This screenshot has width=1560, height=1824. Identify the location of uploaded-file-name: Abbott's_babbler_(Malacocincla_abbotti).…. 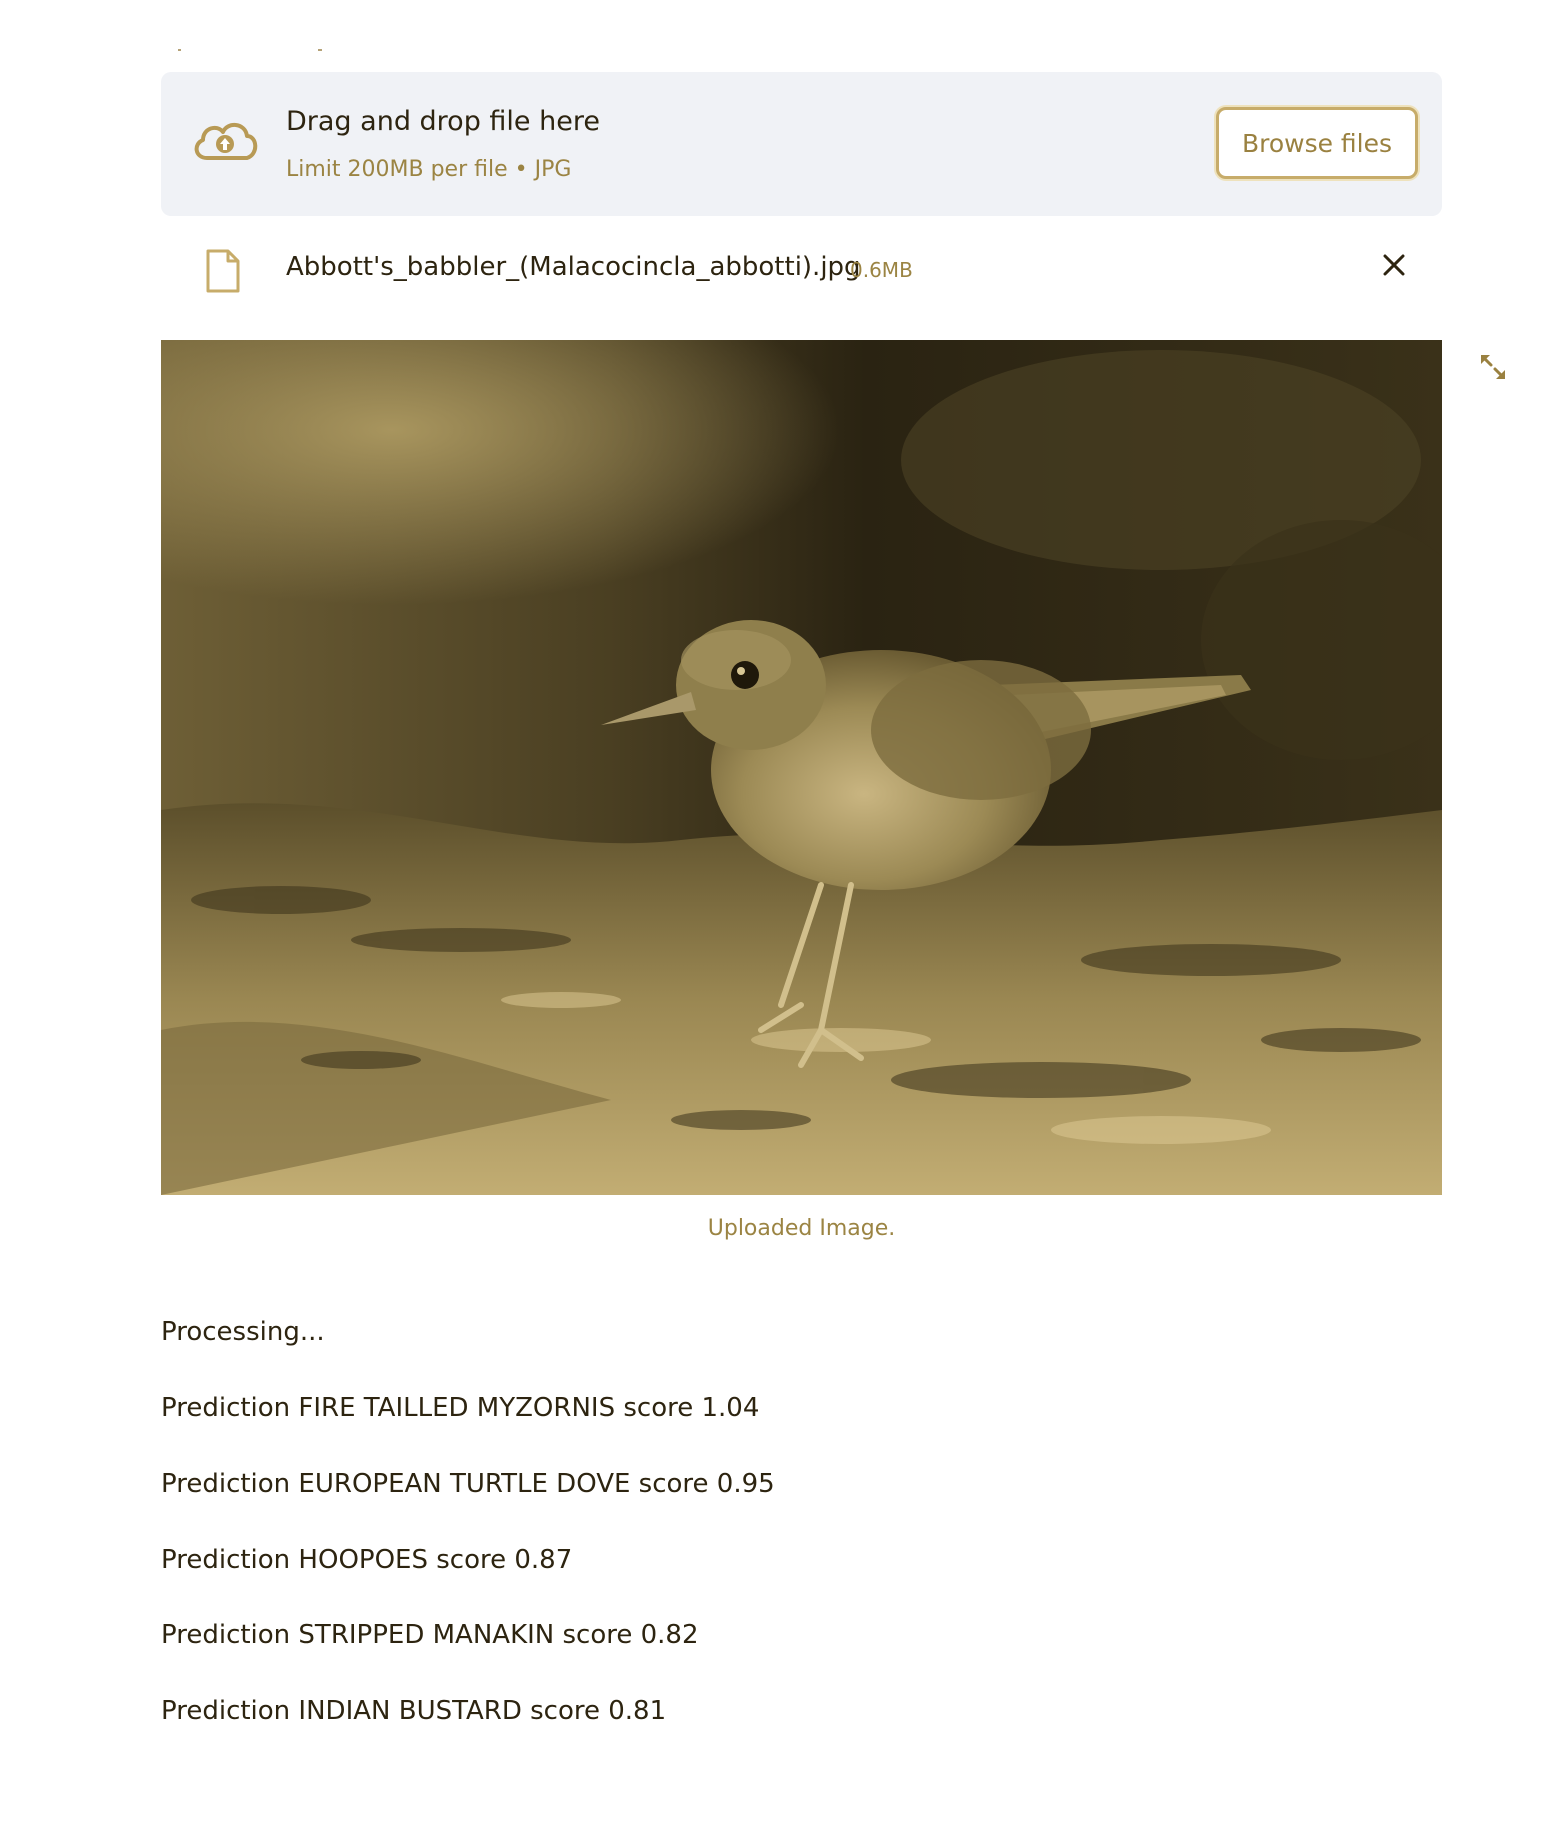
(573, 267).